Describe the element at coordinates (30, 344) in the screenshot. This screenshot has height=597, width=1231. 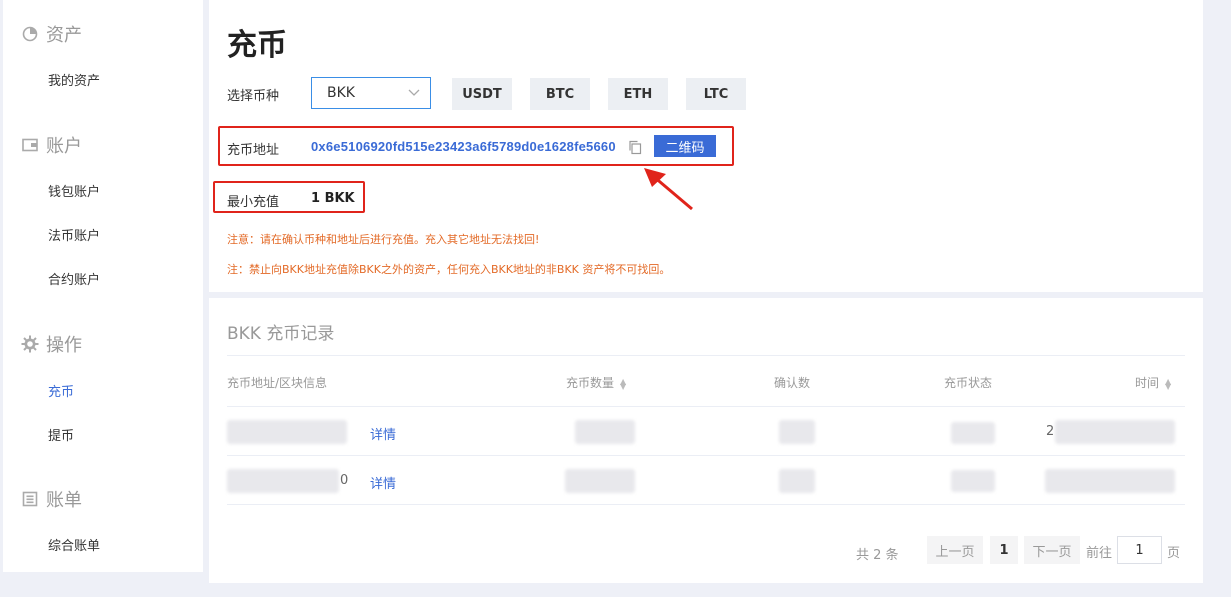
I see `gear-icon` at that location.